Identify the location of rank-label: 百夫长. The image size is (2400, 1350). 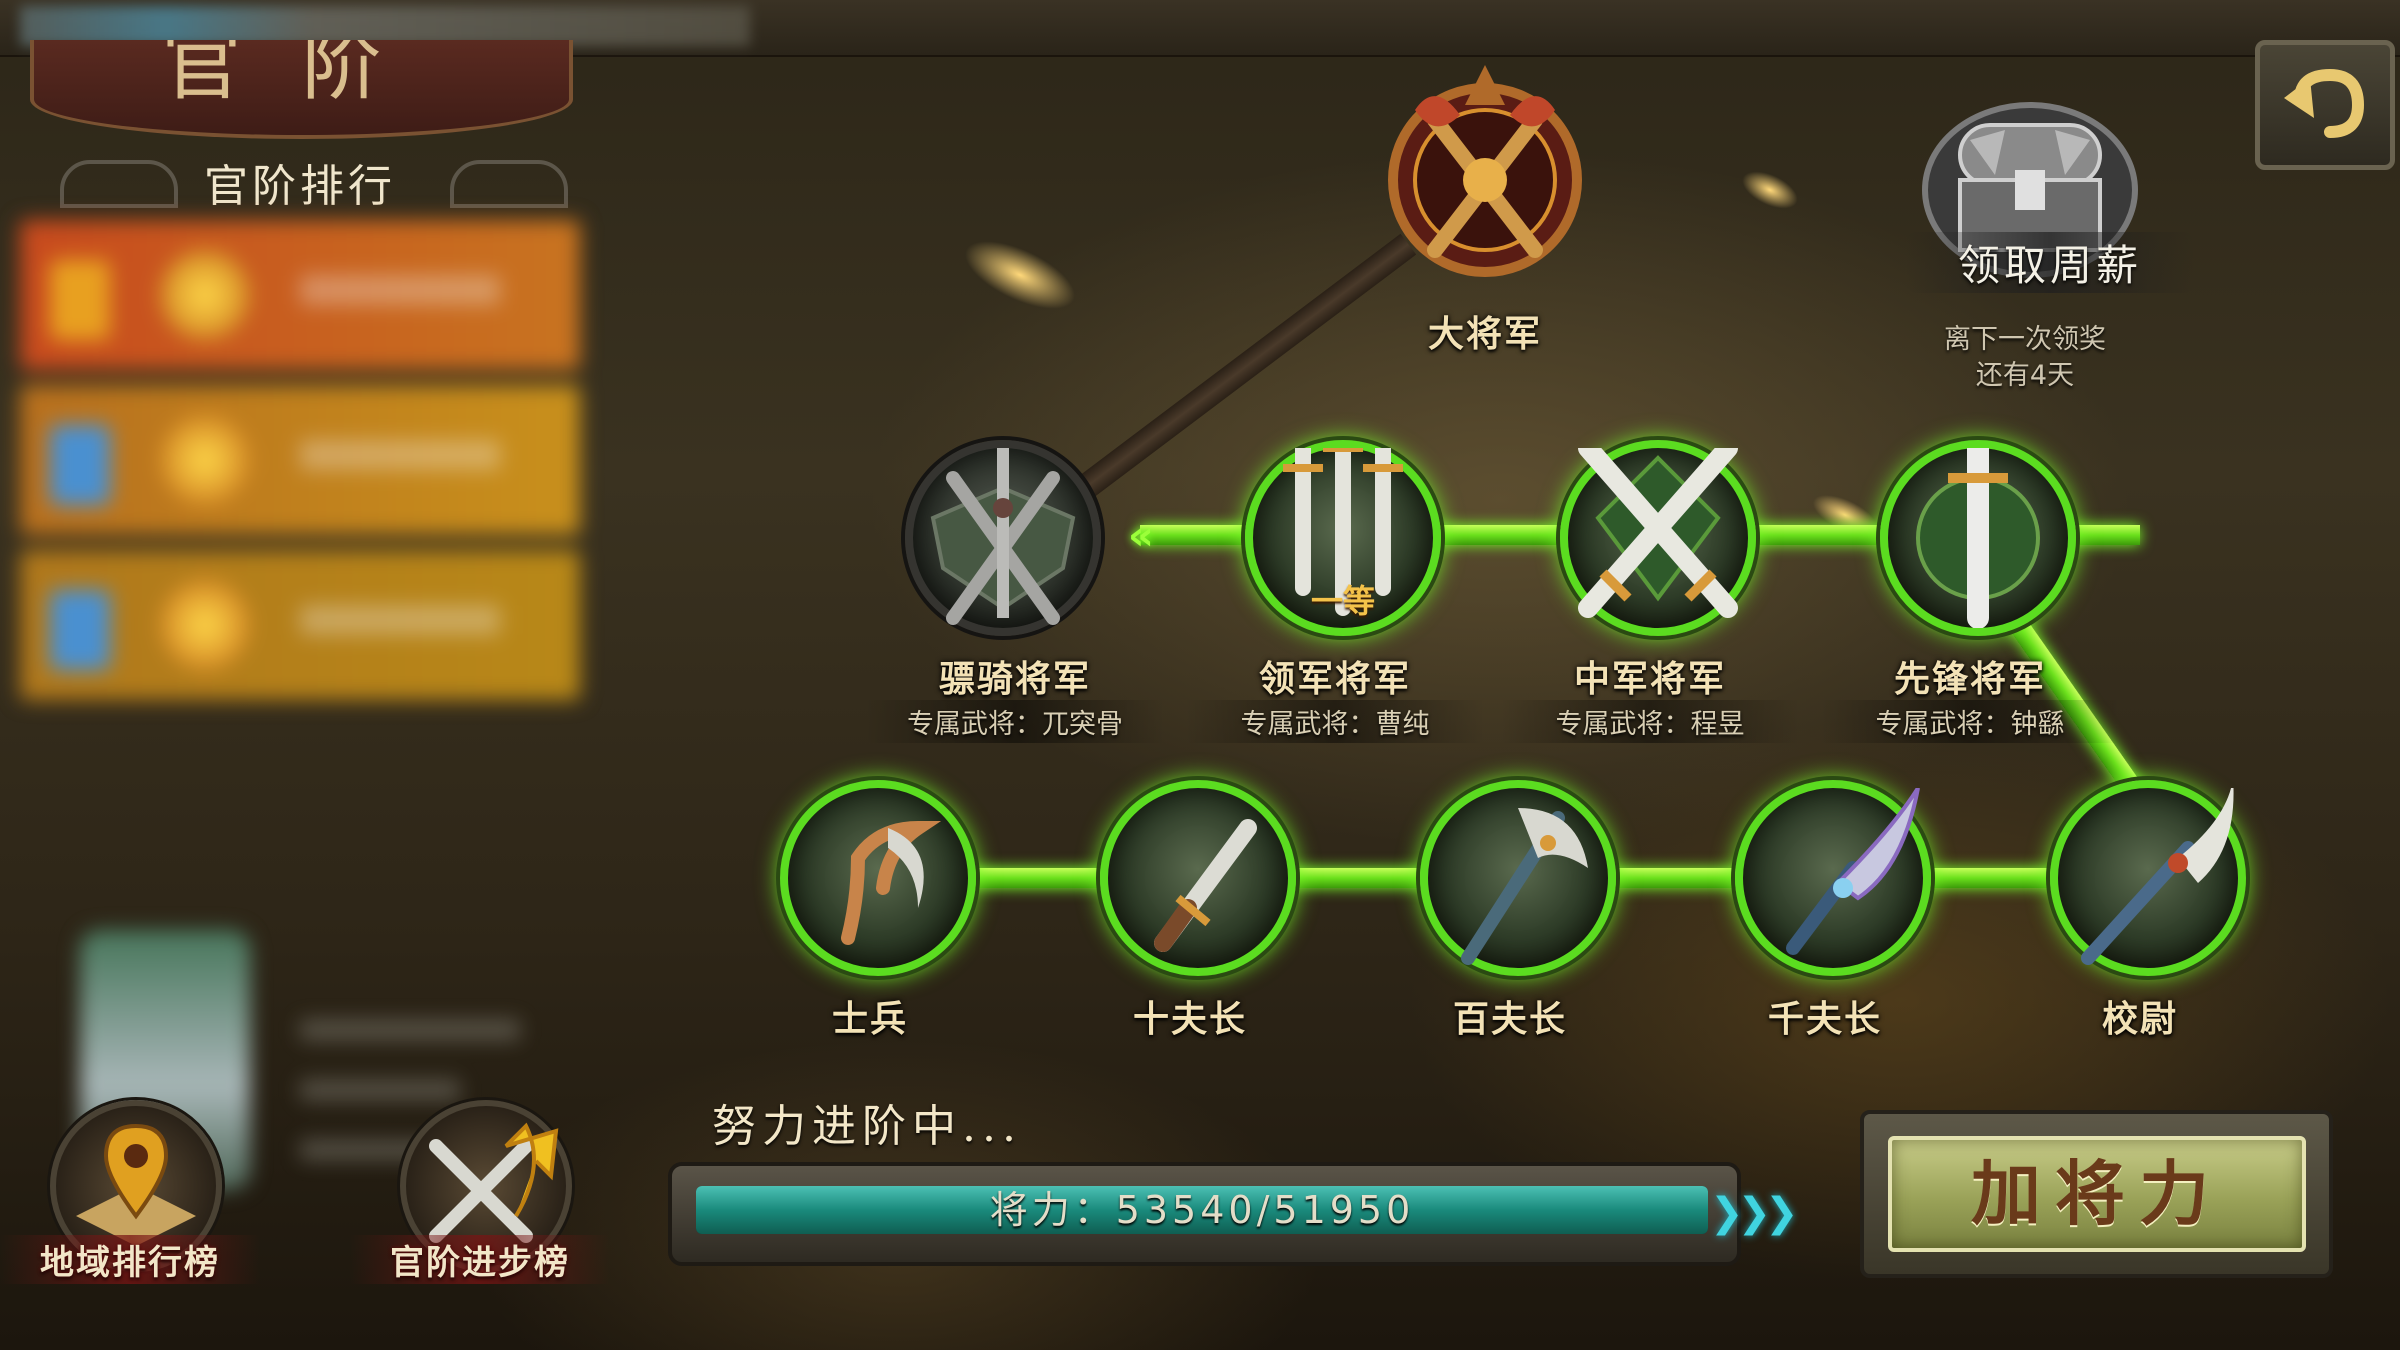
(1509, 1019).